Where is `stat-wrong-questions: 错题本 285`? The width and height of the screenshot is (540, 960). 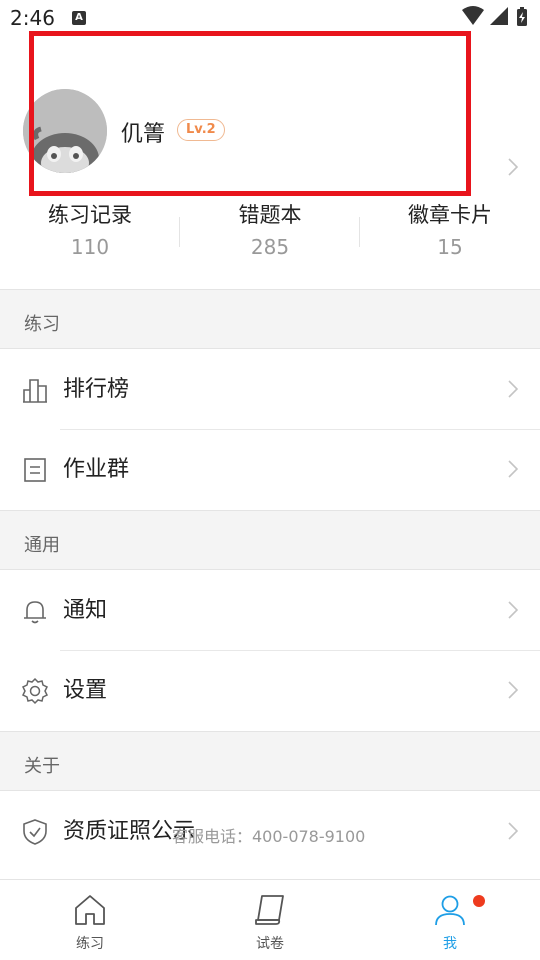 stat-wrong-questions: 错题本 285 is located at coordinates (270, 232).